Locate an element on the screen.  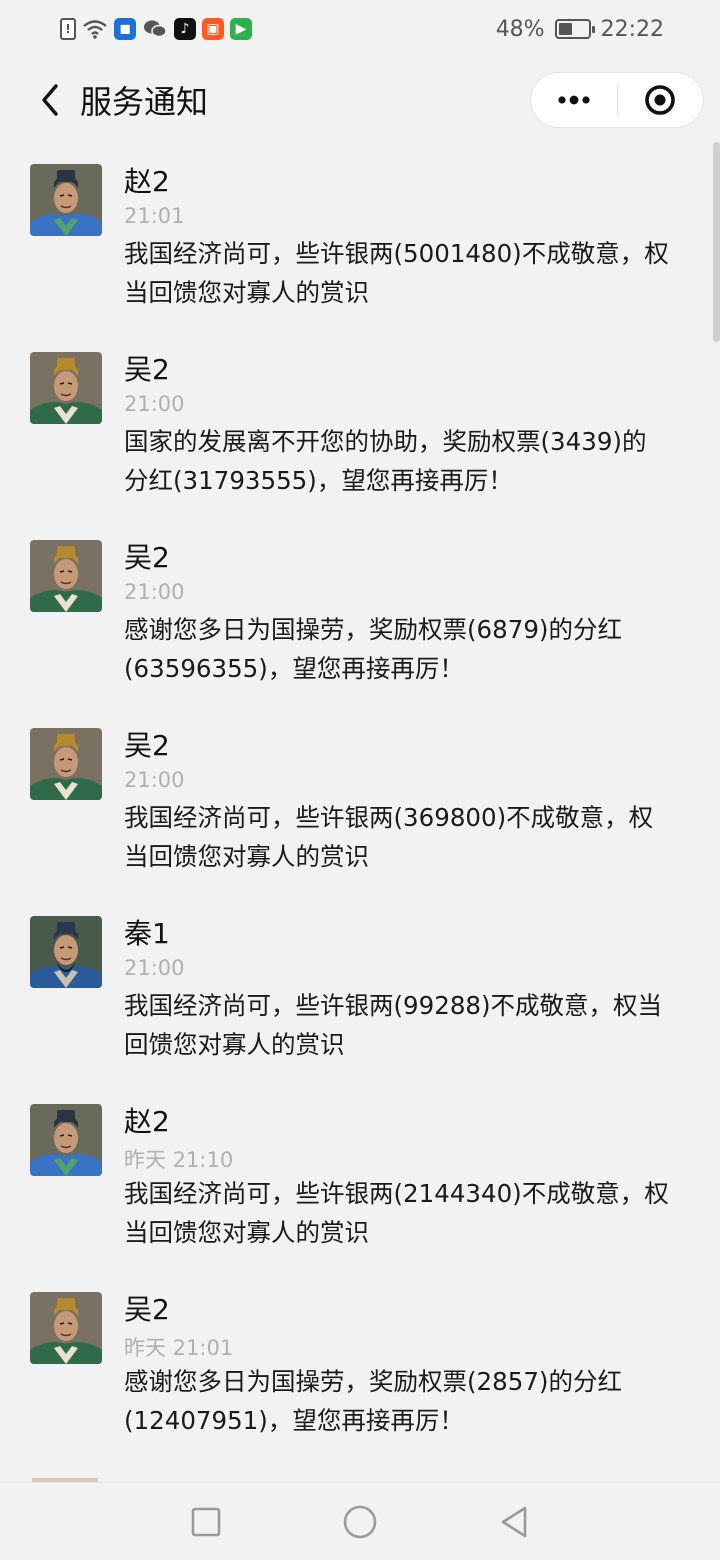
clock: 22:22 is located at coordinates (632, 29).